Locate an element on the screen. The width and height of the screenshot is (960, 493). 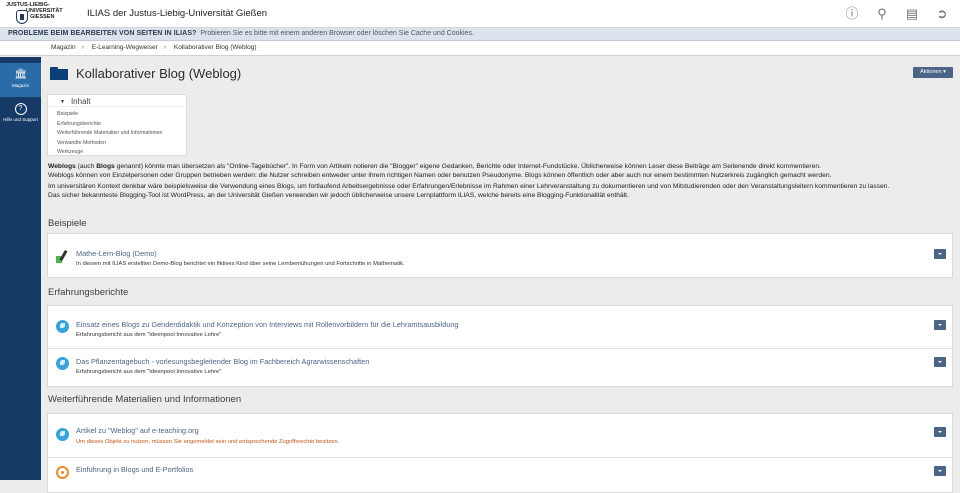
toc-header: ▼ Inhalt is located at coordinates (117, 101).